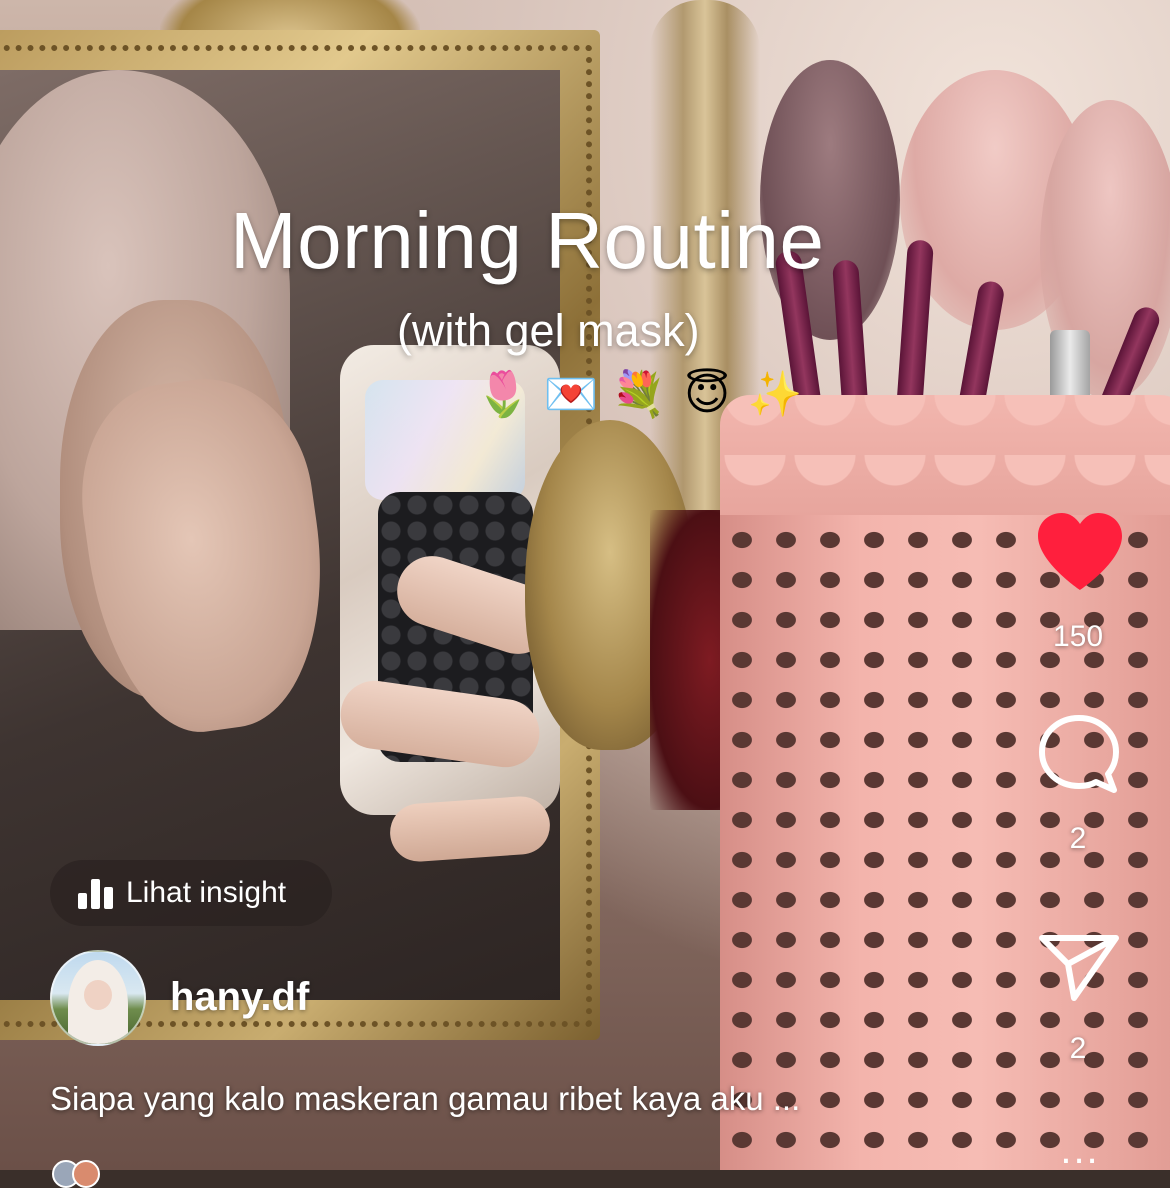 This screenshot has width=1170, height=1188. I want to click on insight-button: Lihat insight, so click(191, 893).